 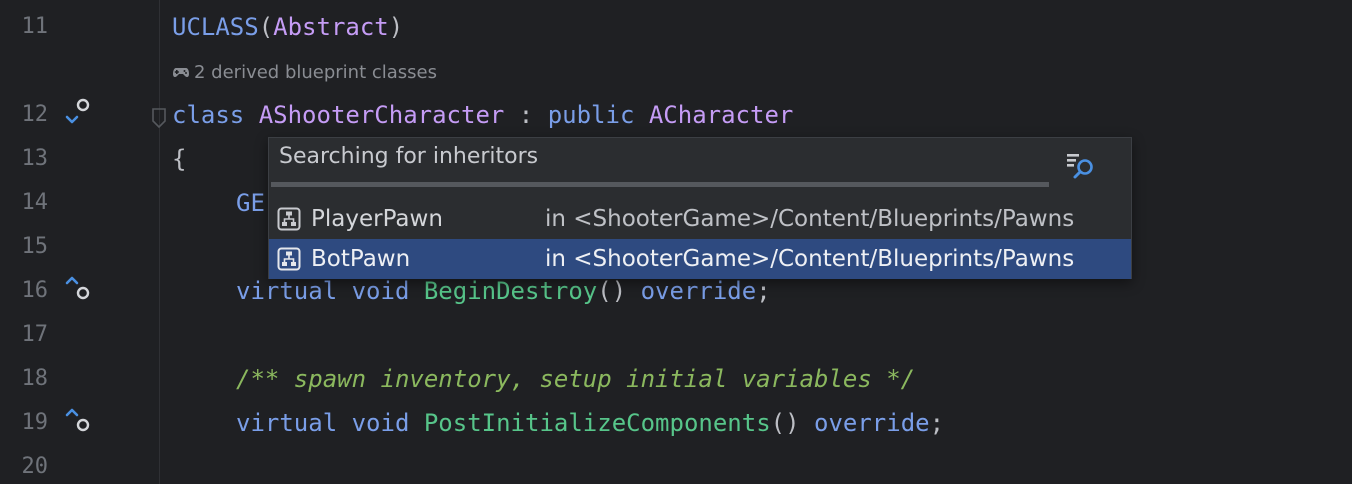 What do you see at coordinates (35, 26) in the screenshot?
I see `line-number: 11` at bounding box center [35, 26].